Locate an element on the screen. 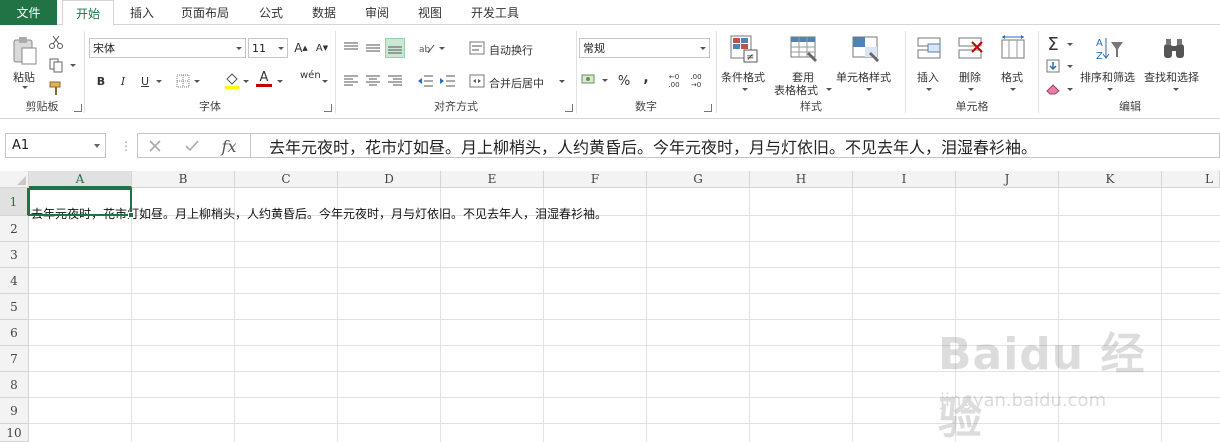 This screenshot has width=1220, height=442. tab-formulas: 公式 is located at coordinates (271, 12).